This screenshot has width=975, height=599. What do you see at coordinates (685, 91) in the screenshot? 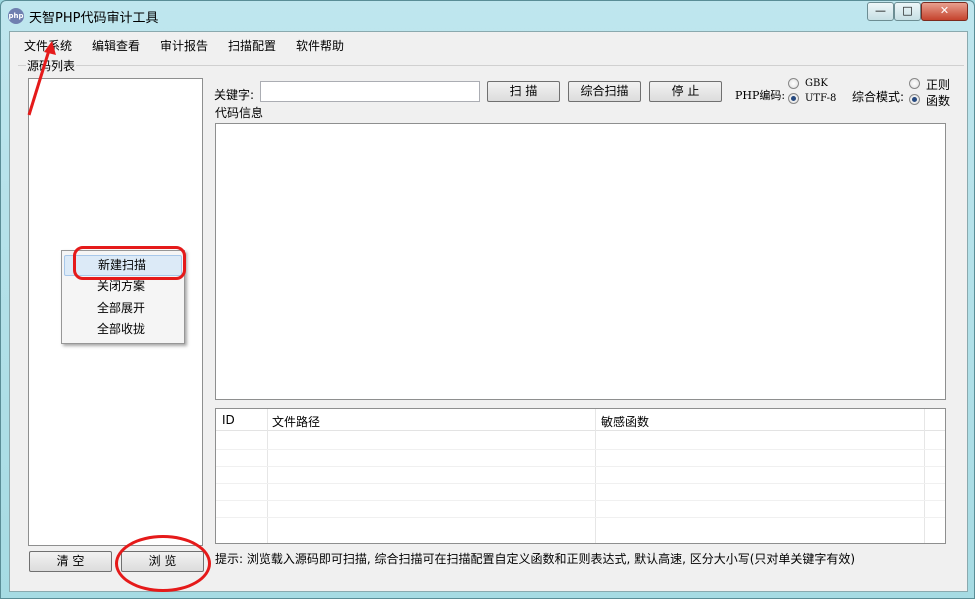
I see `stop-button: 停 止` at bounding box center [685, 91].